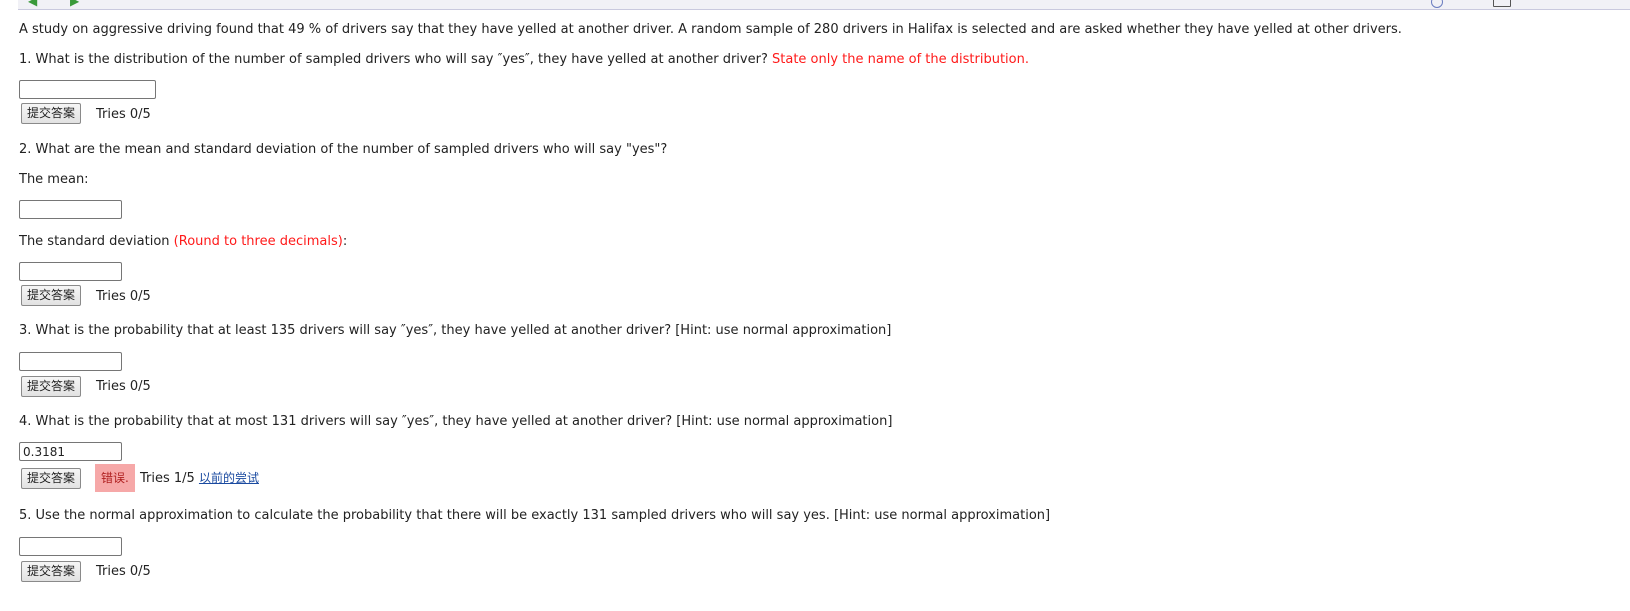  I want to click on mean-input, so click(70, 209).